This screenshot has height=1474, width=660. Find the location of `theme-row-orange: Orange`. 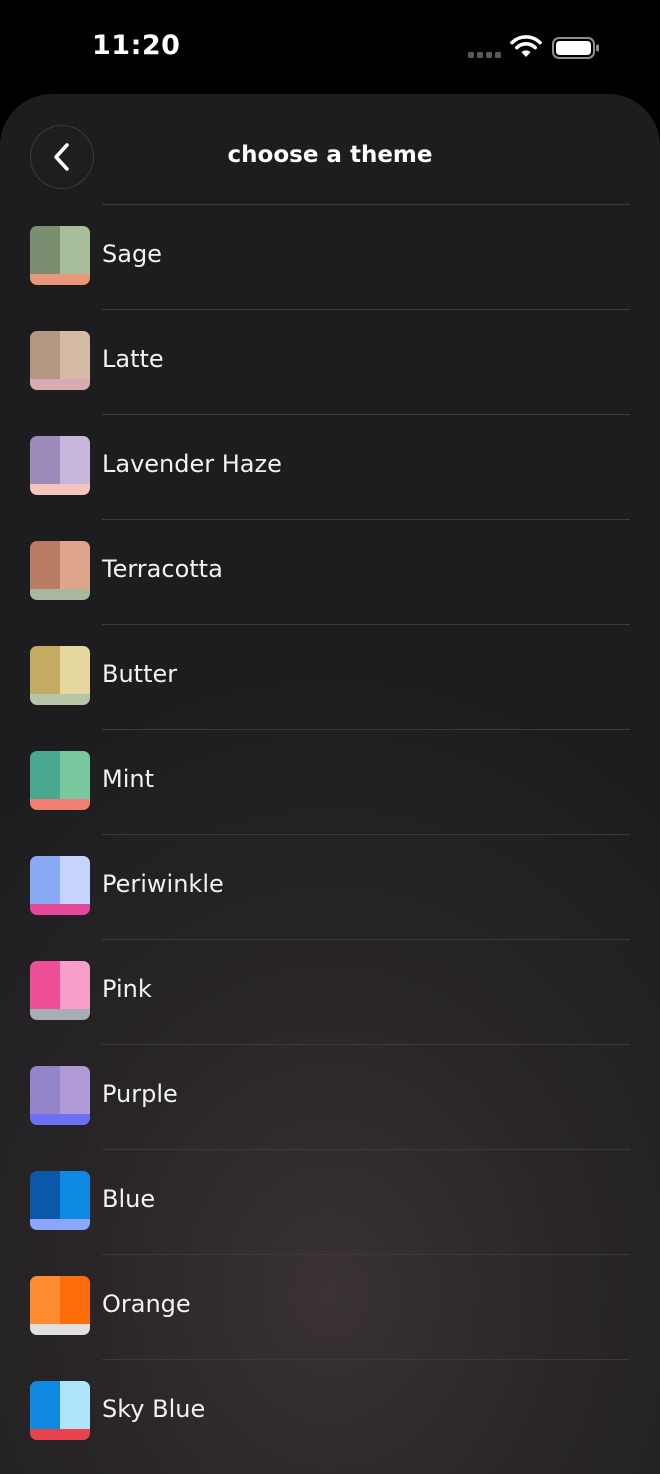

theme-row-orange: Orange is located at coordinates (330, 1306).